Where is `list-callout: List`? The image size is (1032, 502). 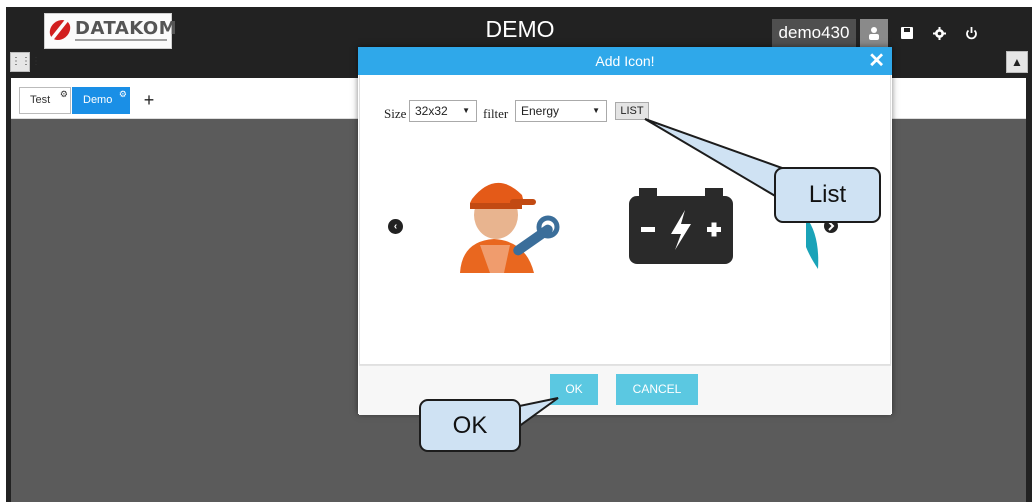
list-callout: List is located at coordinates (827, 195).